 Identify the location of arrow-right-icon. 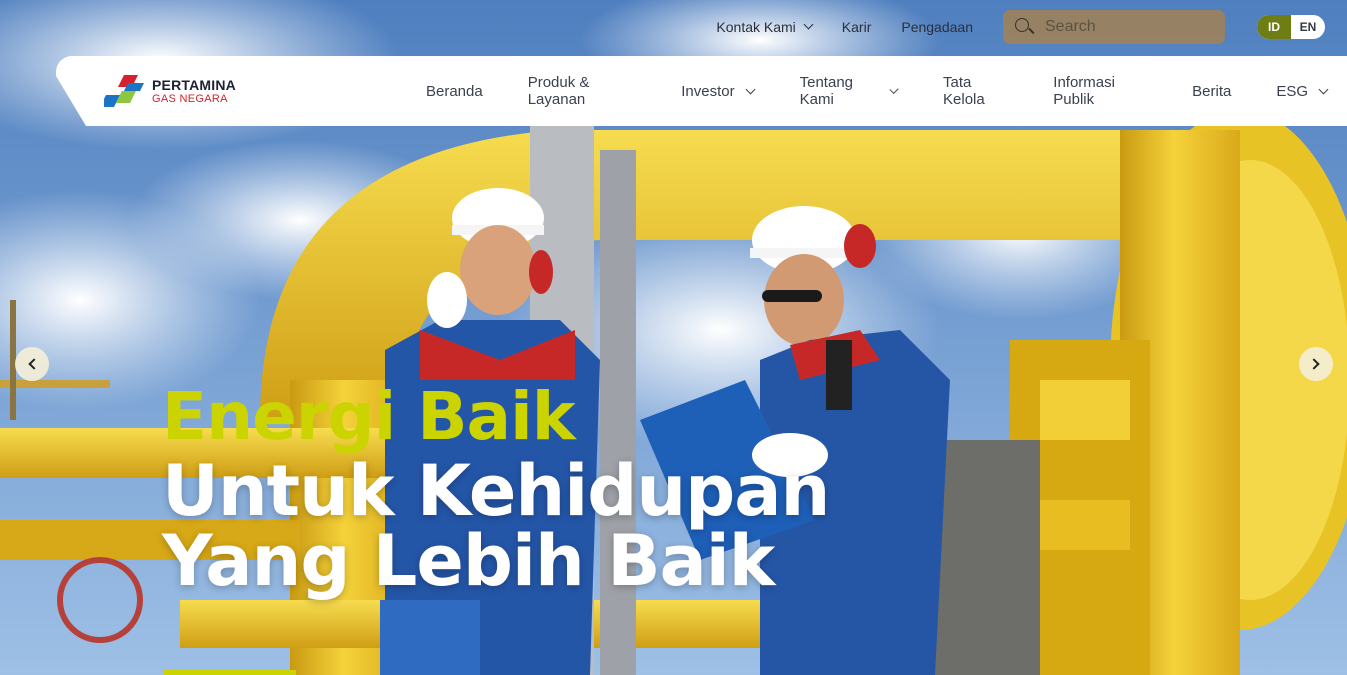
(1314, 364).